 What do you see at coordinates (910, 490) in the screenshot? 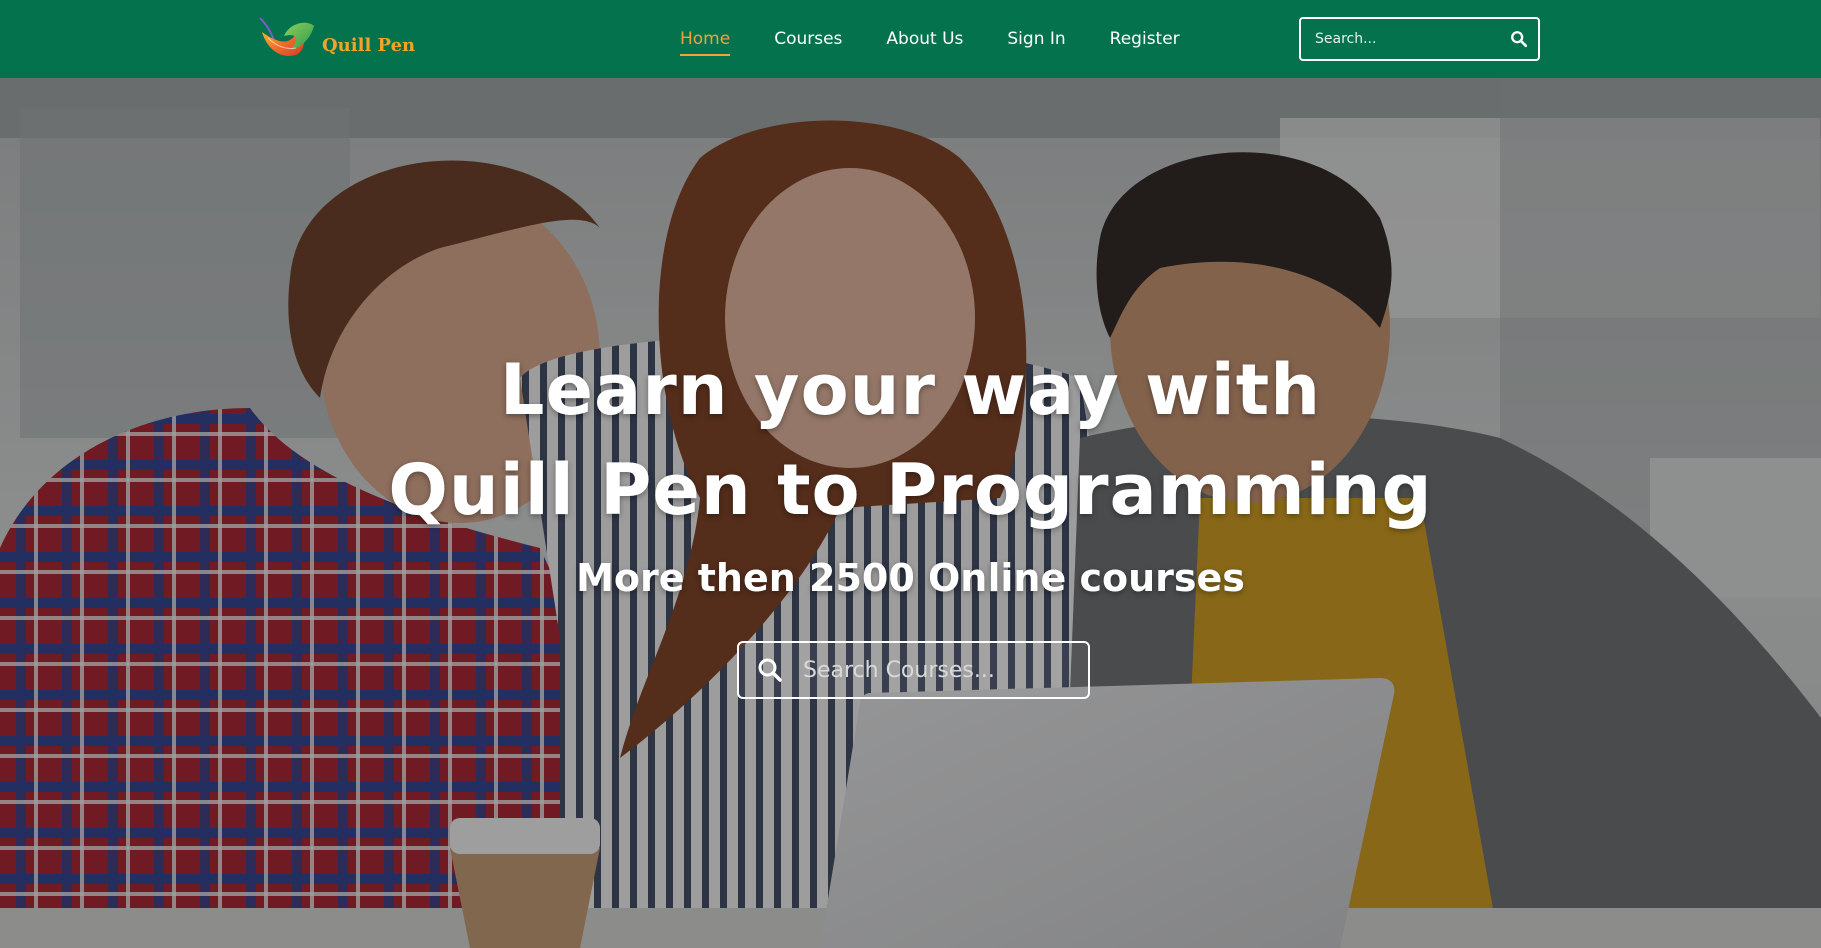
I see `hero-title-line-2: Quill Pen to Programming` at bounding box center [910, 490].